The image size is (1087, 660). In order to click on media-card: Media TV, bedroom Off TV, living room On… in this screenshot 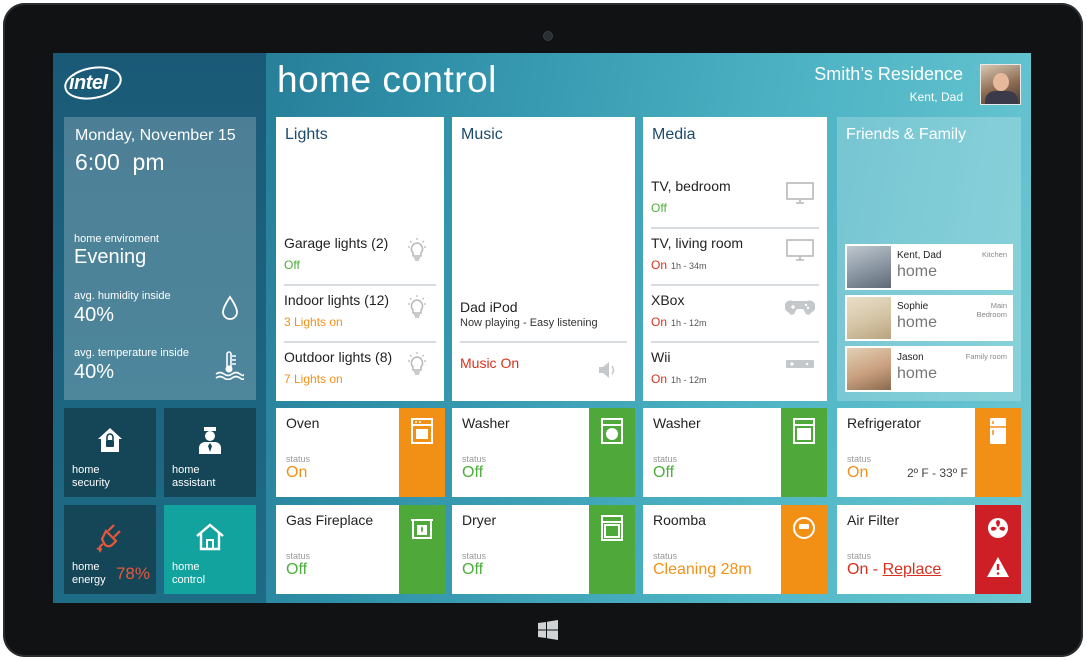, I will do `click(735, 259)`.